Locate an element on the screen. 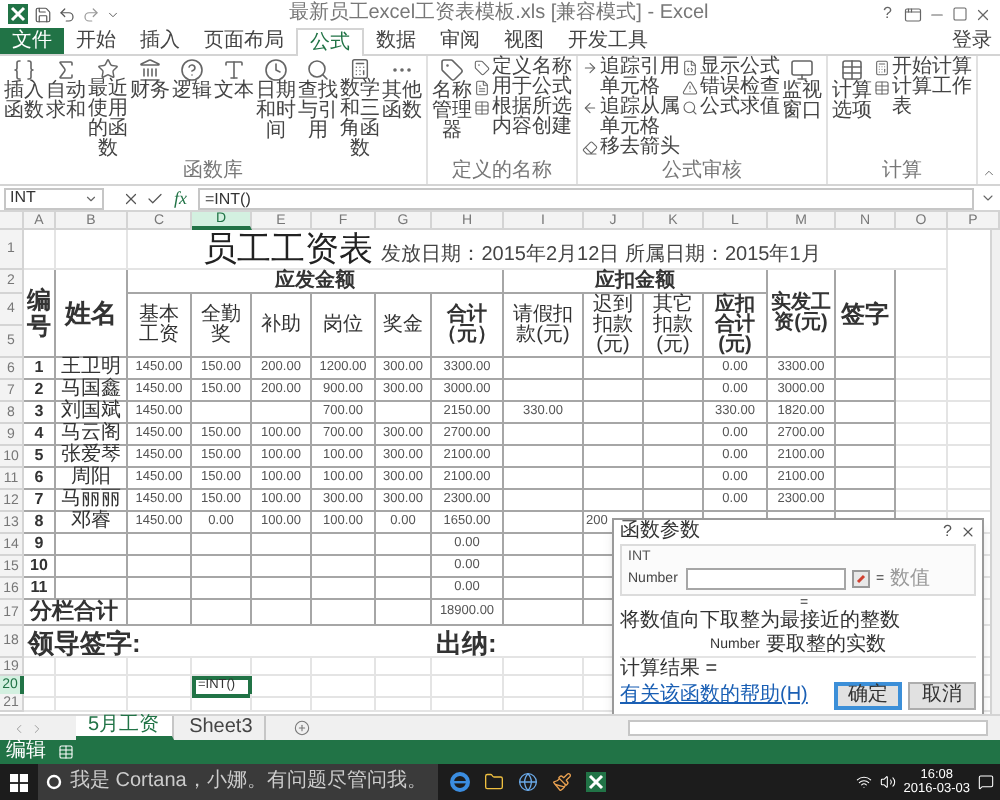 The image size is (1000, 800). table-cell: 3 is located at coordinates (40, 413).